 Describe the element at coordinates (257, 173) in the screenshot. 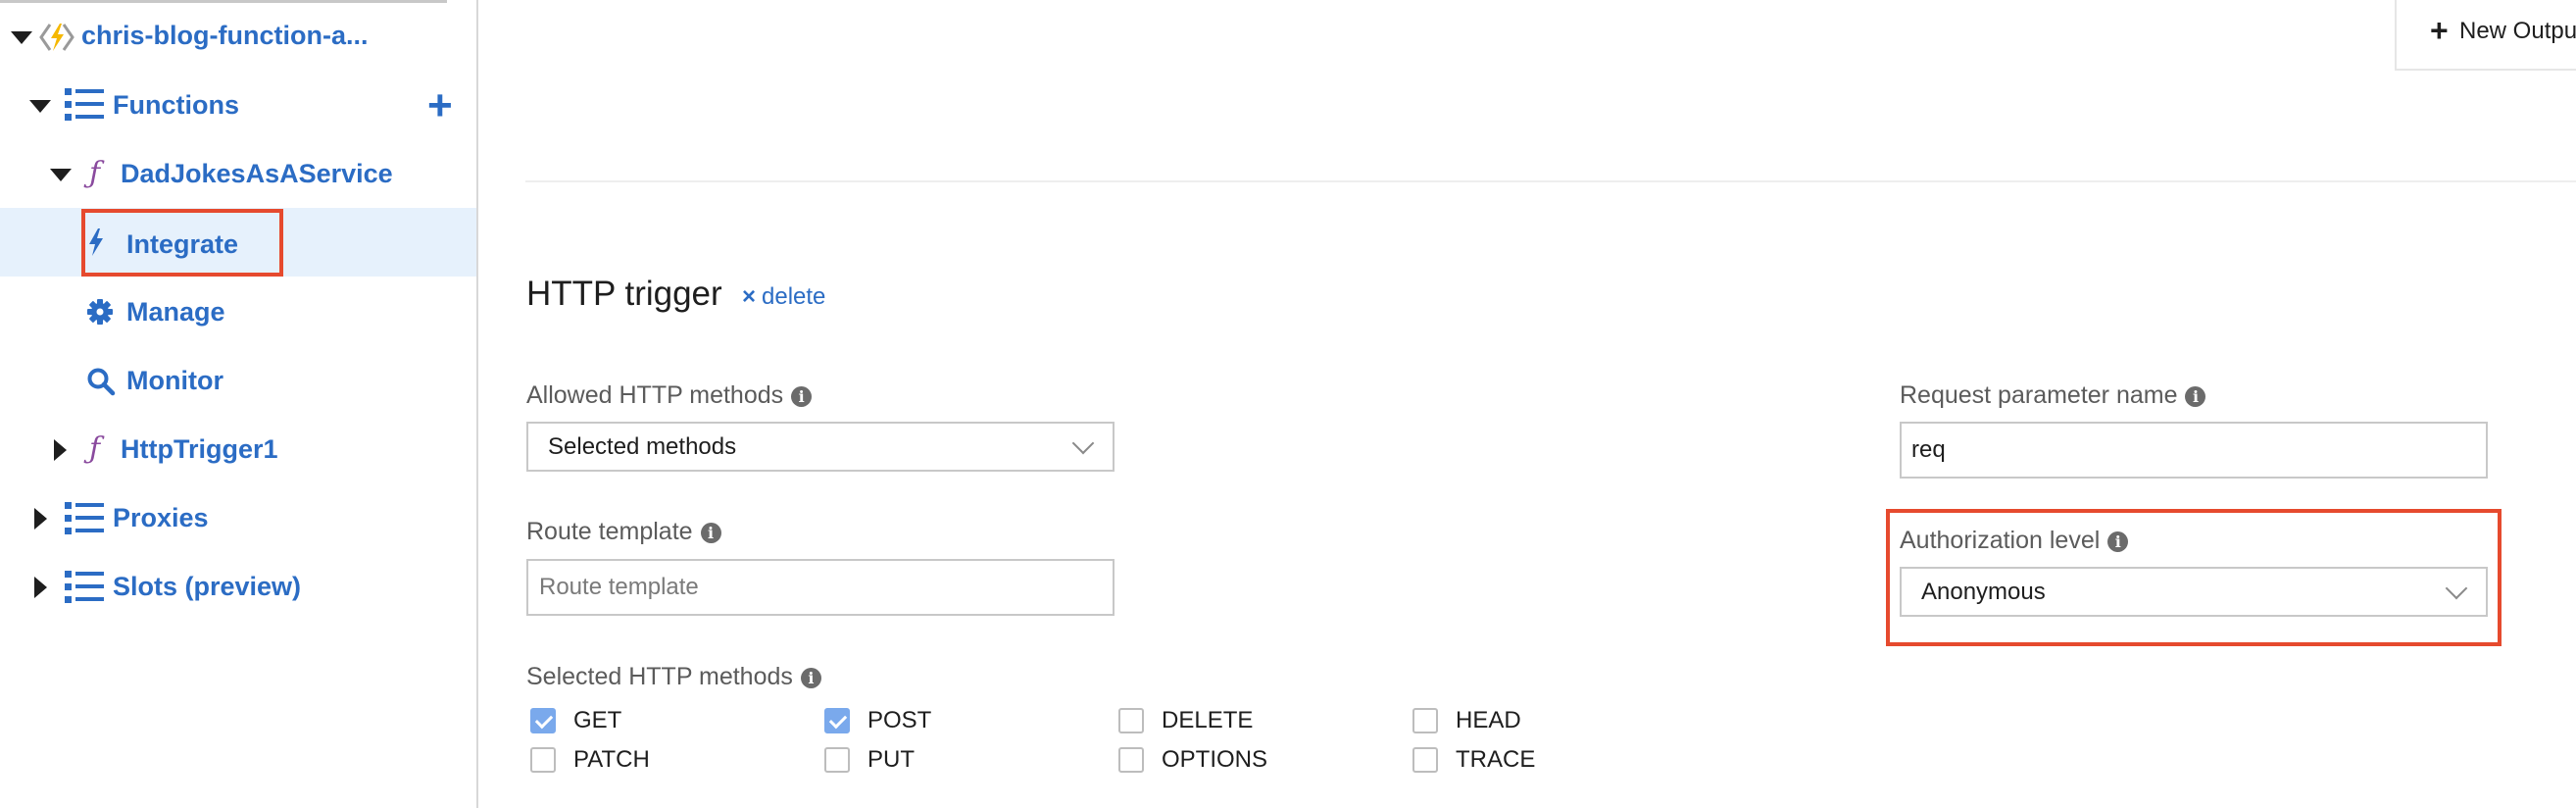

I see `sidebar-item-dadjokesasaservice: DadJokesAsAService` at that location.